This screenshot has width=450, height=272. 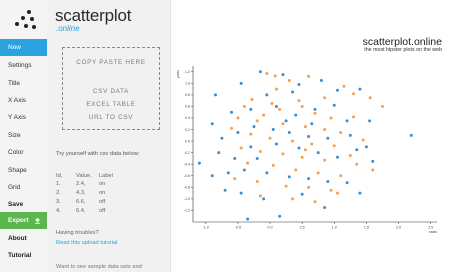 What do you see at coordinates (20, 65) in the screenshot?
I see `nav-label: Settings` at bounding box center [20, 65].